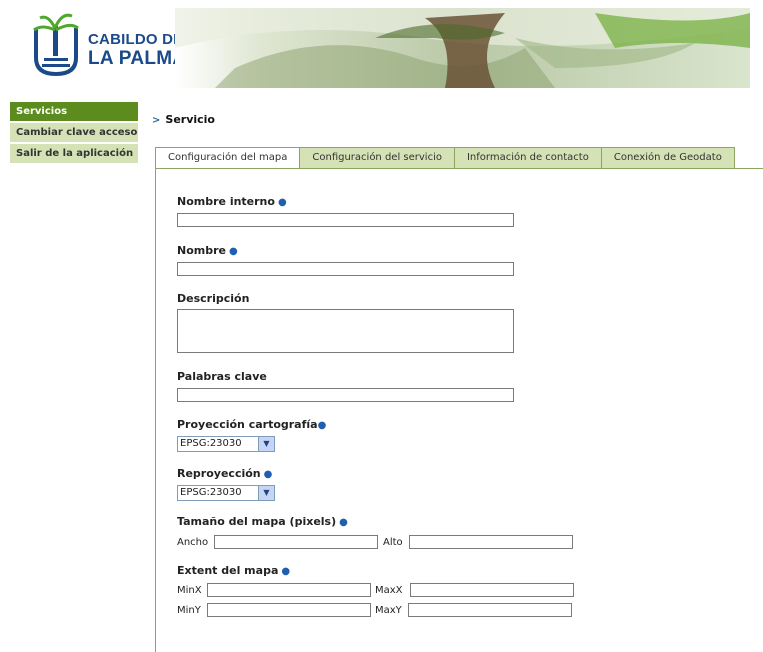 Image resolution: width=763 pixels, height=652 pixels. Describe the element at coordinates (491, 542) in the screenshot. I see `alto-input` at that location.